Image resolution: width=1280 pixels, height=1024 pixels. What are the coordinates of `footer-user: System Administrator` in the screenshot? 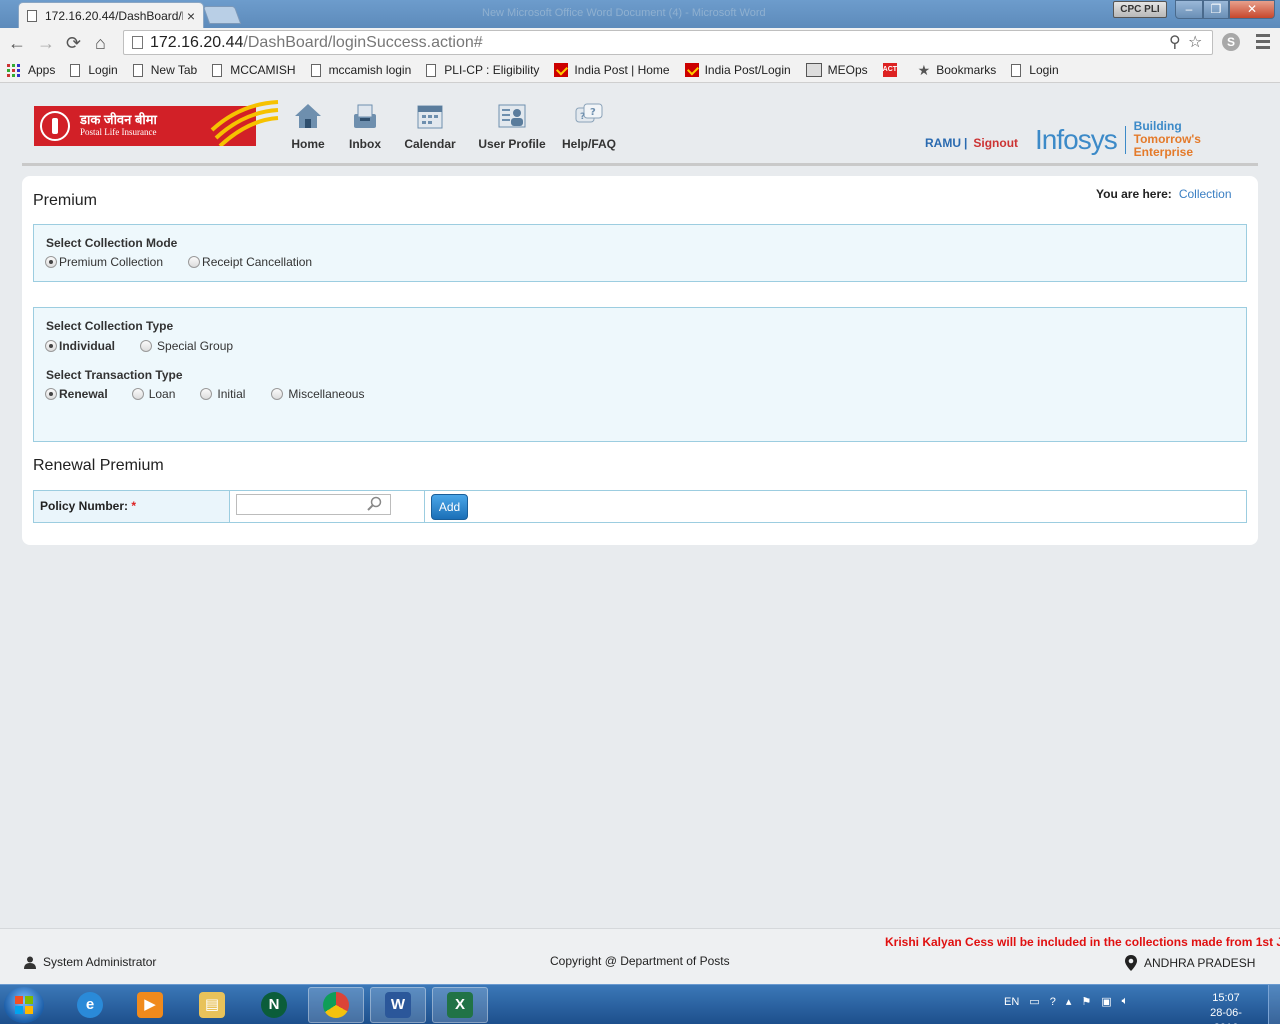 It's located at (90, 962).